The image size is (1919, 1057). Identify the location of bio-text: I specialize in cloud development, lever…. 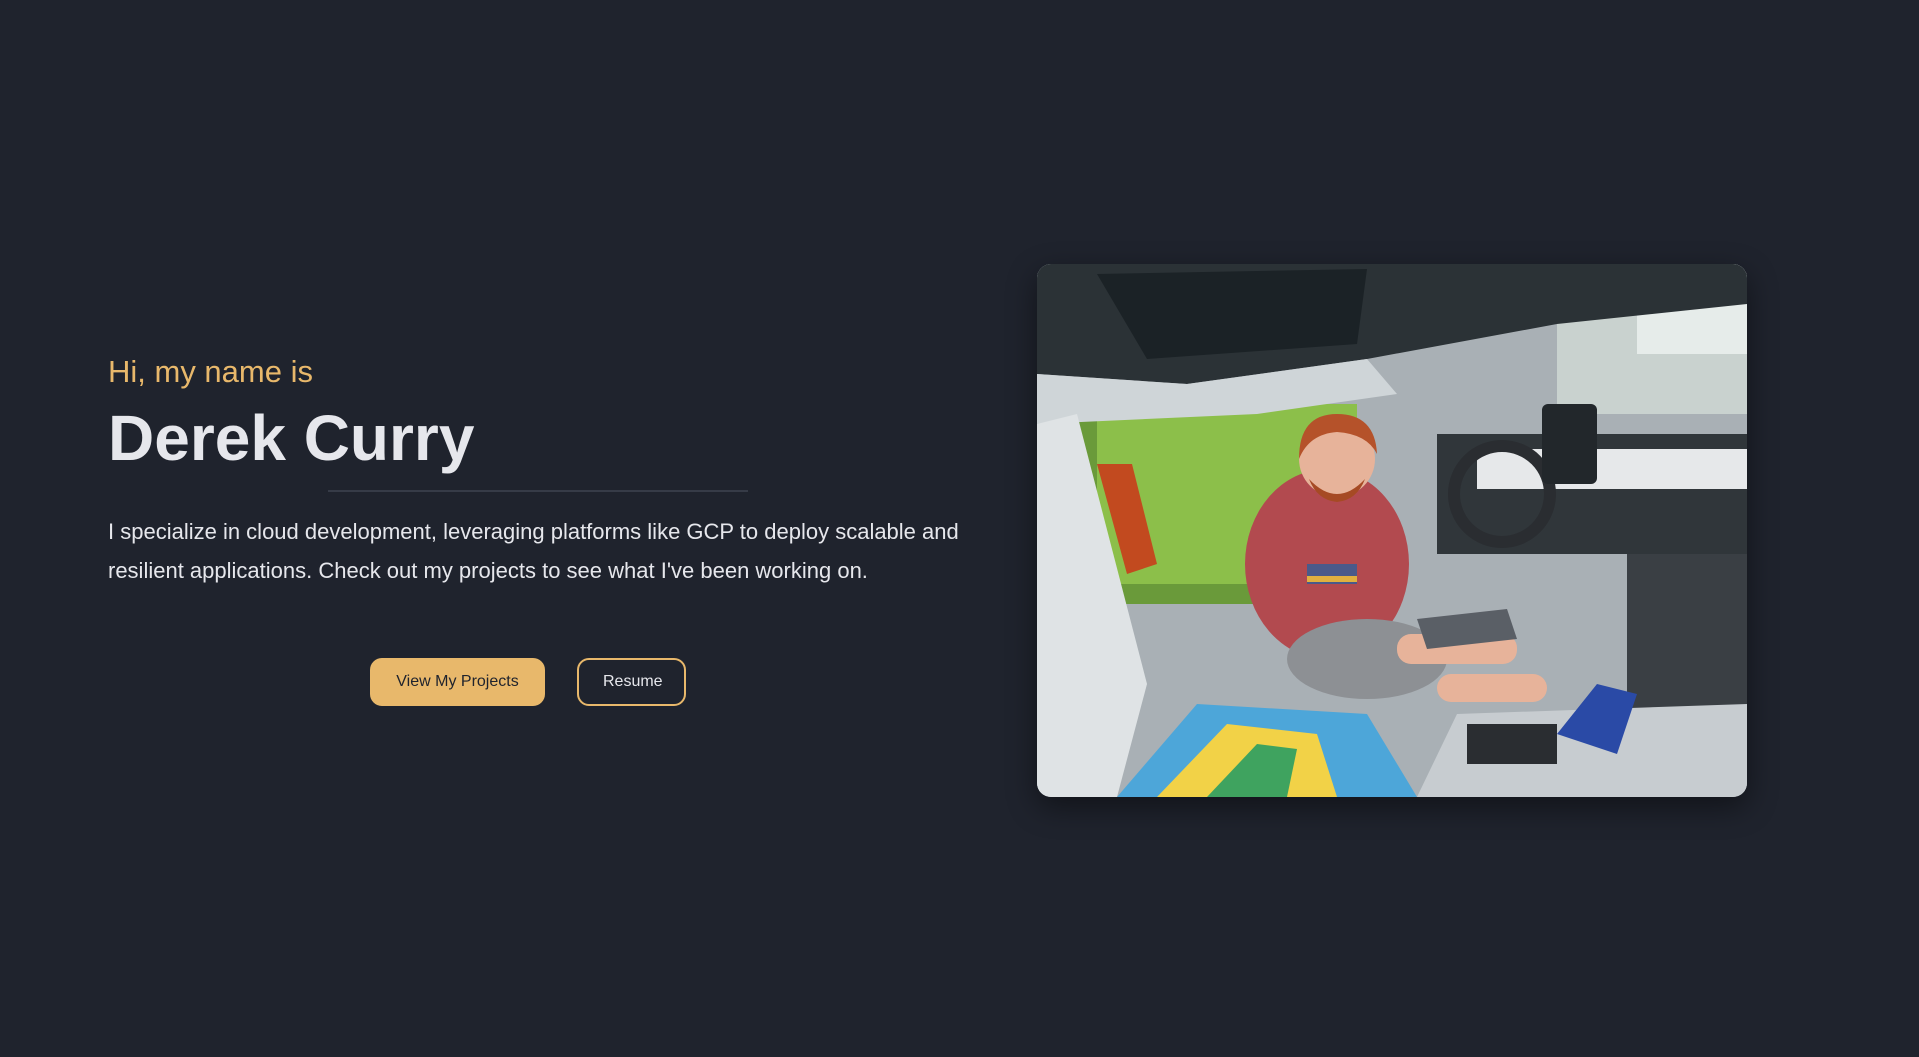
(533, 551).